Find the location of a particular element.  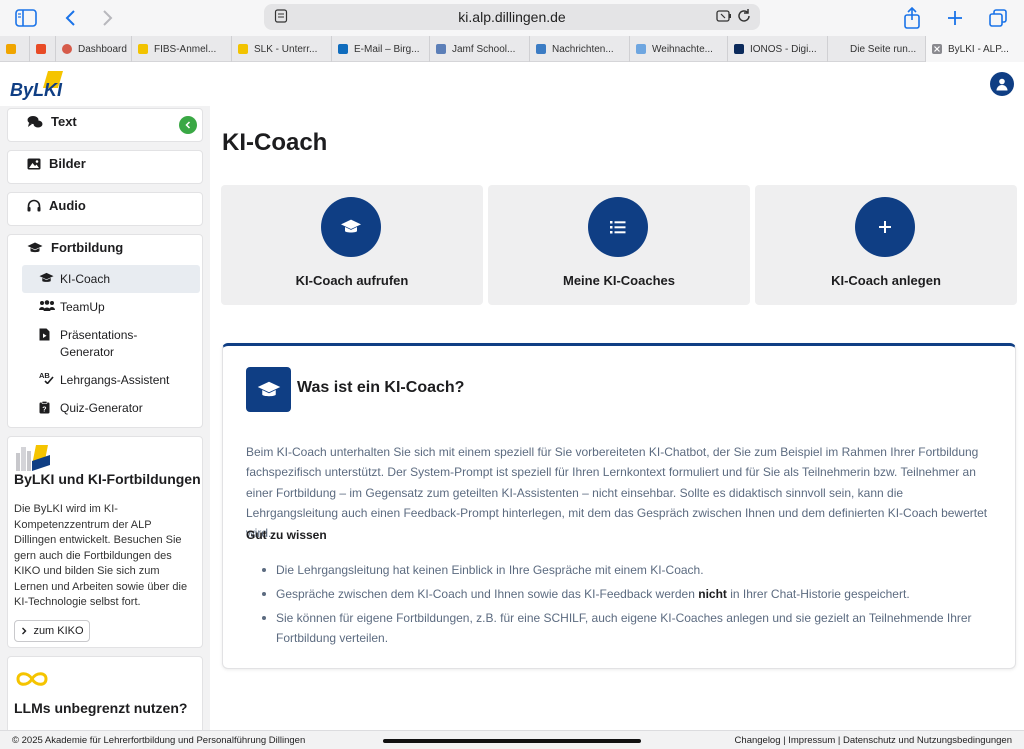

collapse-sidebar-button is located at coordinates (188, 125).